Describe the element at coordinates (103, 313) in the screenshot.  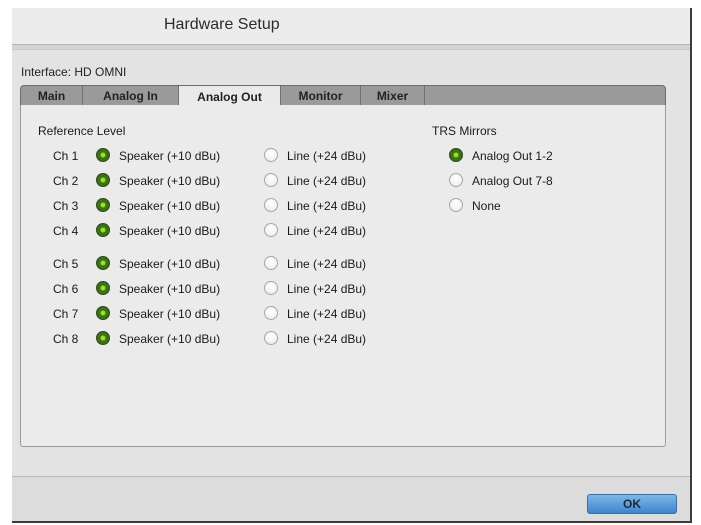
I see `ch7-speaker-radio` at that location.